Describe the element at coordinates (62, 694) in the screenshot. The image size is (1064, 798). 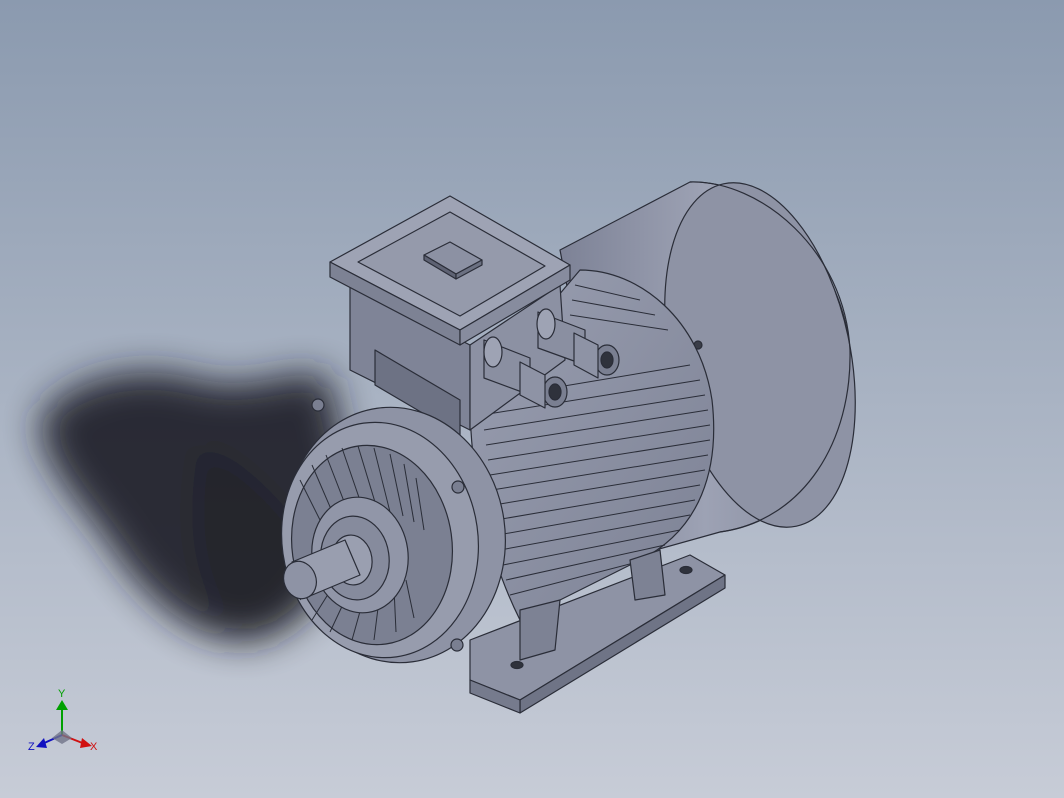
I see `triad-y-label: Y` at that location.